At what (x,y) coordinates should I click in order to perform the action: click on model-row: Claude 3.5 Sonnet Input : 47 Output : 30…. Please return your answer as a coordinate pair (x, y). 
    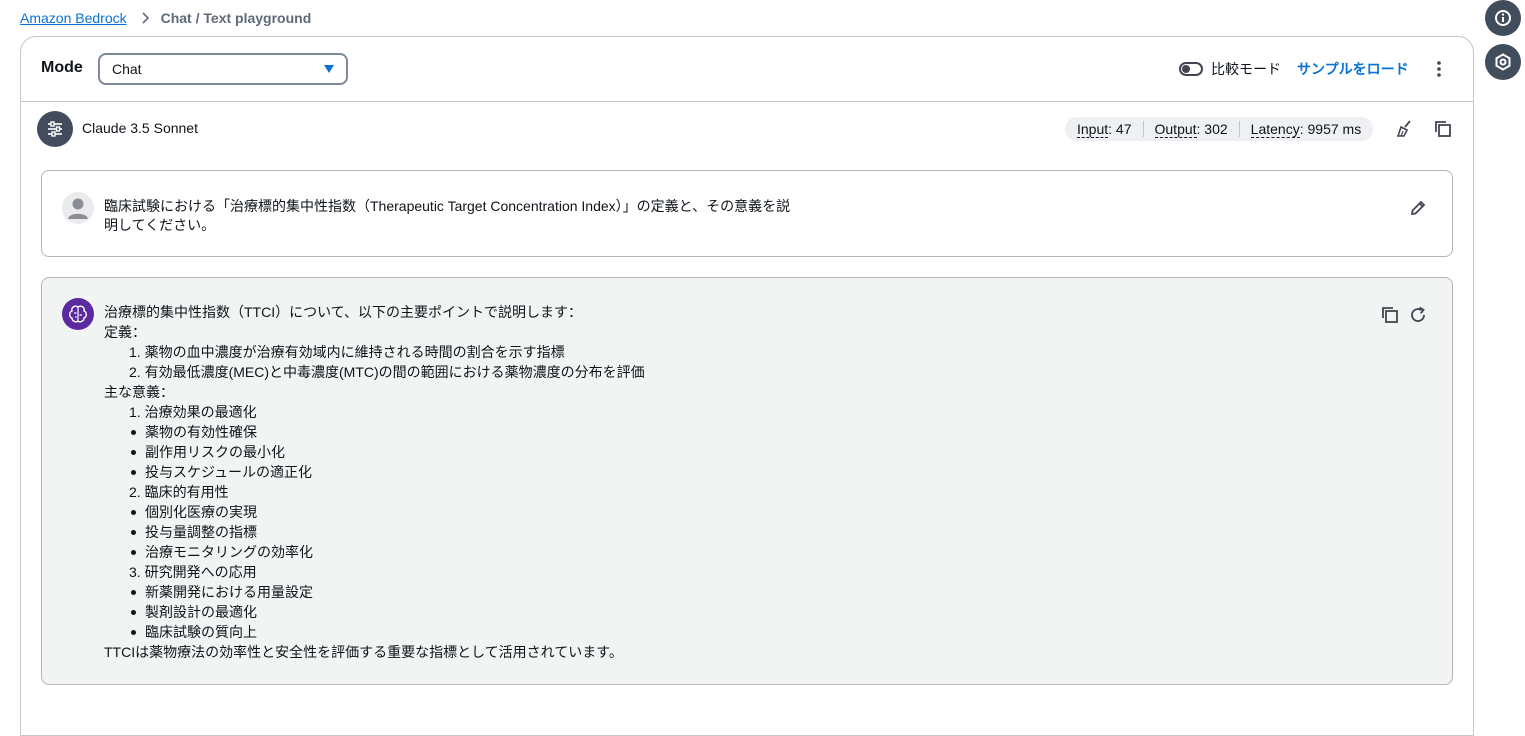
    Looking at the image, I should click on (747, 129).